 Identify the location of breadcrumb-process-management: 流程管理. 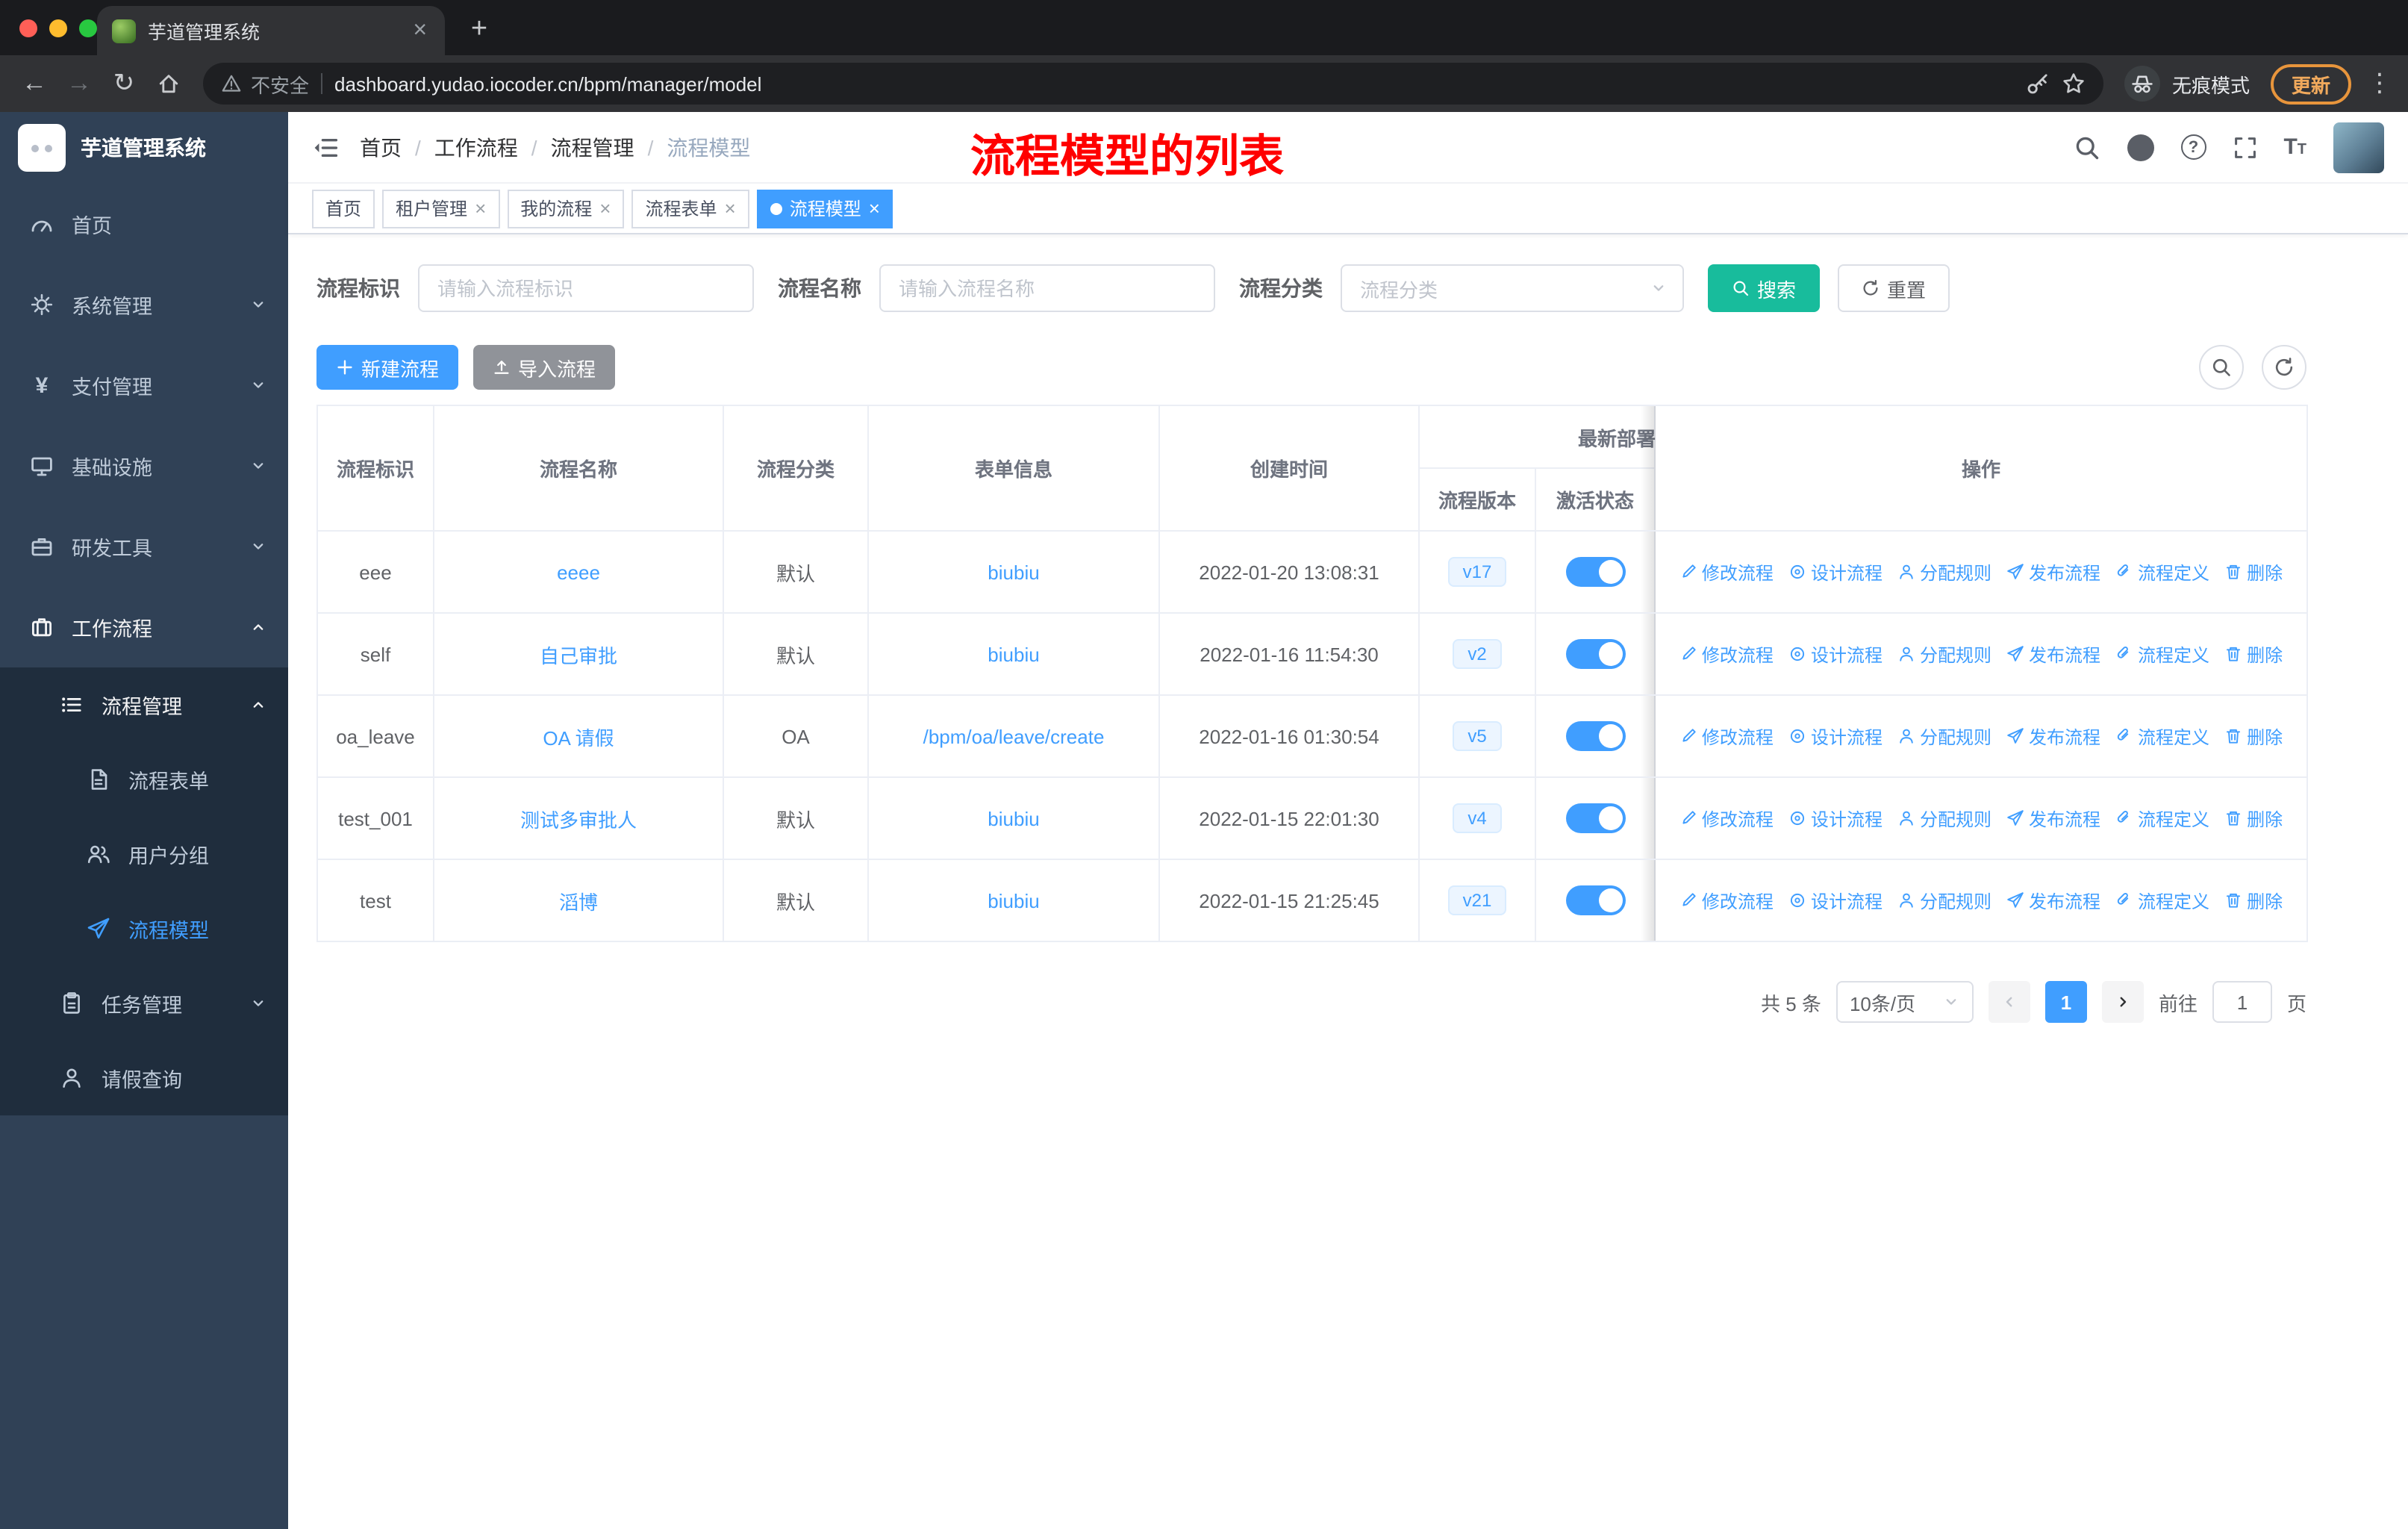
(592, 147).